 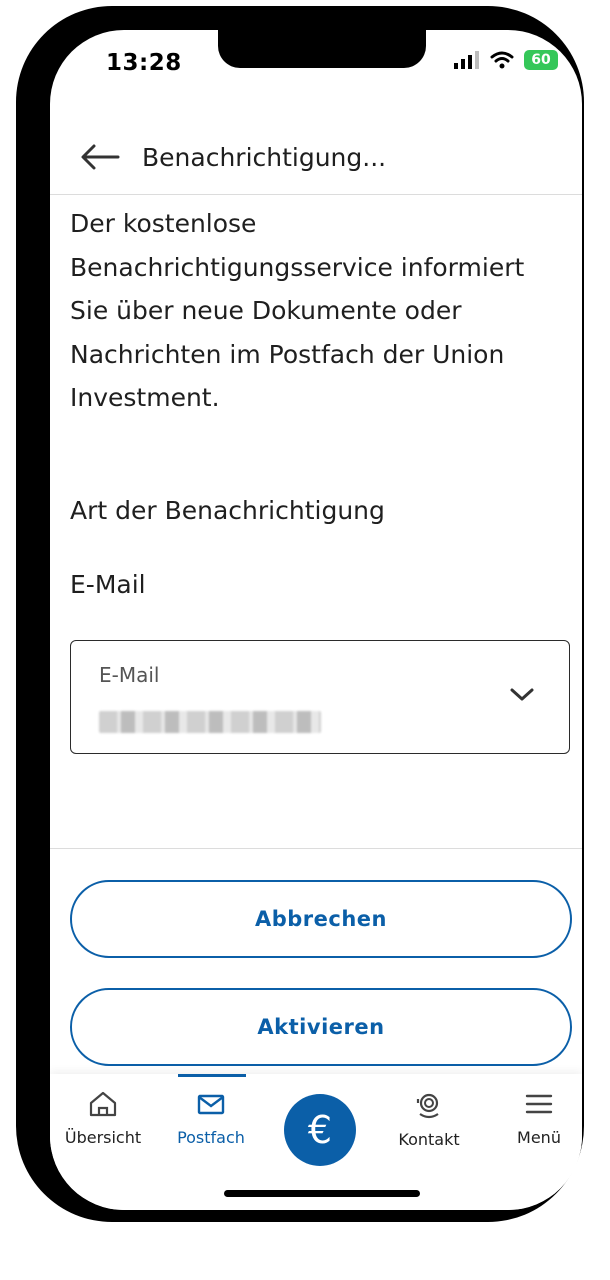 I want to click on intro-line: Nachrichten im Postfach der Union, so click(x=287, y=354).